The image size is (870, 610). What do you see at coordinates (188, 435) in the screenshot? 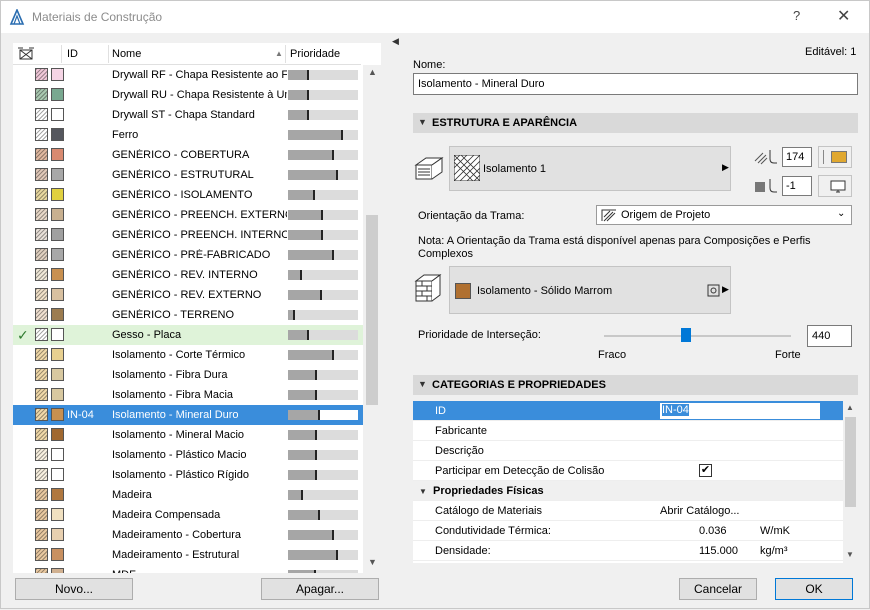
I see `list-item: Isolamento - Mineral Macio` at bounding box center [188, 435].